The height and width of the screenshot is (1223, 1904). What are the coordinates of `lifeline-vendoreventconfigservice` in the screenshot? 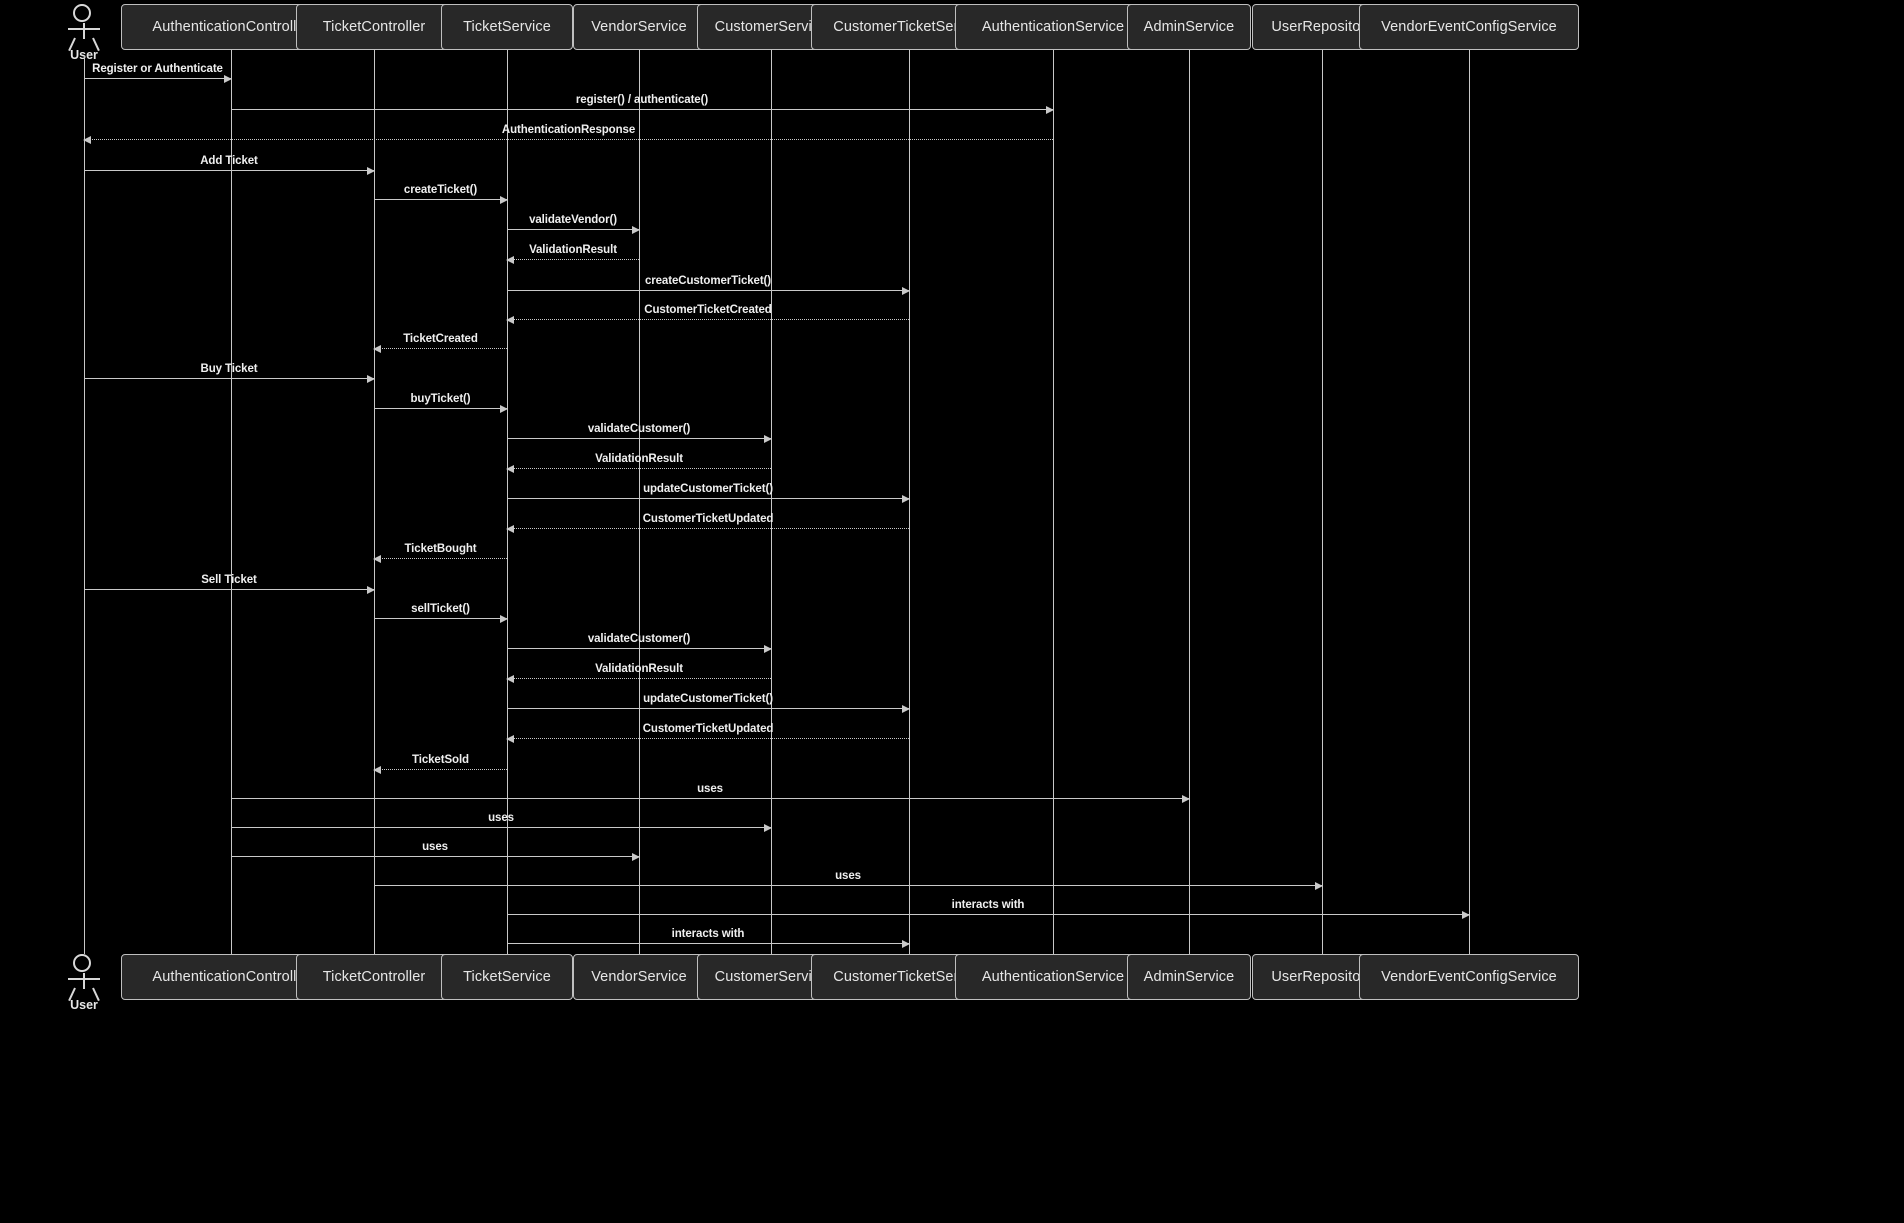 It's located at (1469, 502).